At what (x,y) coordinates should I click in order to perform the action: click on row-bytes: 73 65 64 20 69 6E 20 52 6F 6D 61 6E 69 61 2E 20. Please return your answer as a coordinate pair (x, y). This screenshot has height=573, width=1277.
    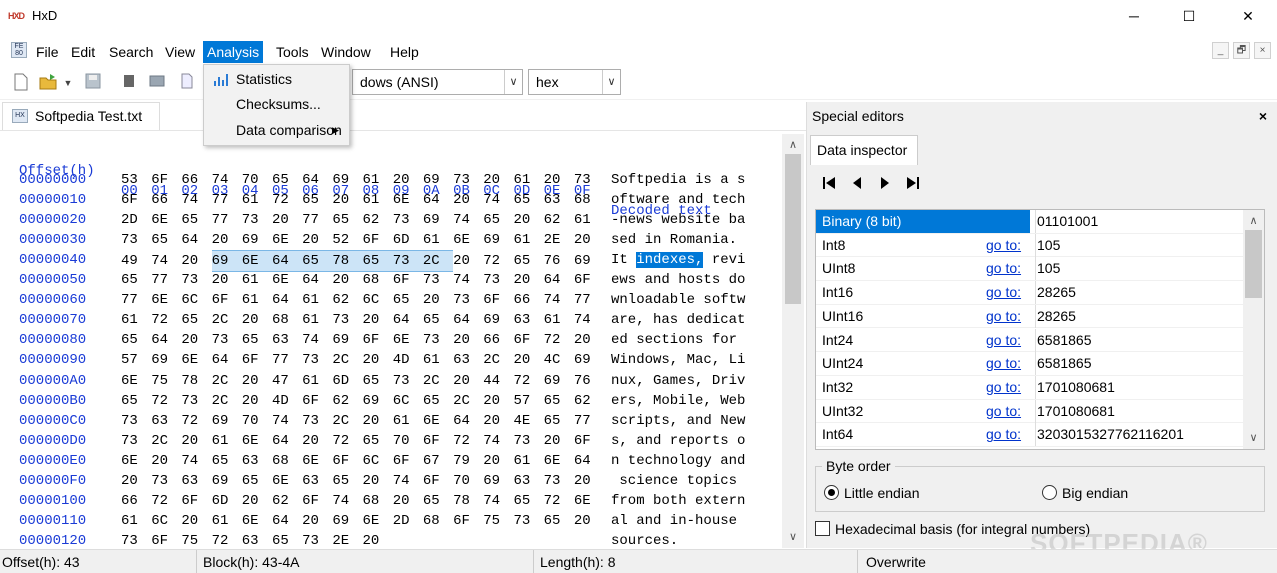
    Looking at the image, I should click on (362, 240).